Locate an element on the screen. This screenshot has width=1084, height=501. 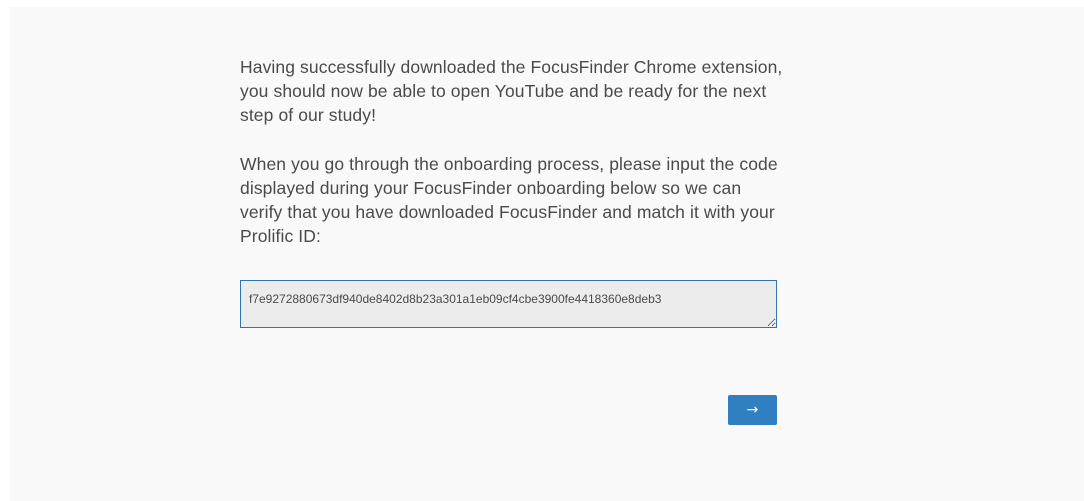
next-button: → is located at coordinates (752, 410).